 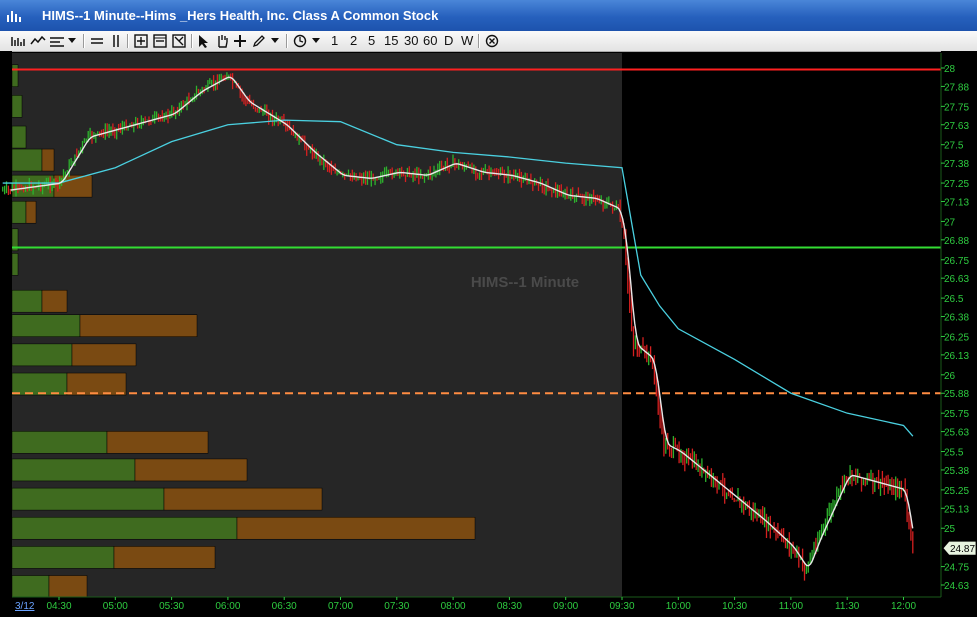 I want to click on clock-icon, so click(x=300, y=41).